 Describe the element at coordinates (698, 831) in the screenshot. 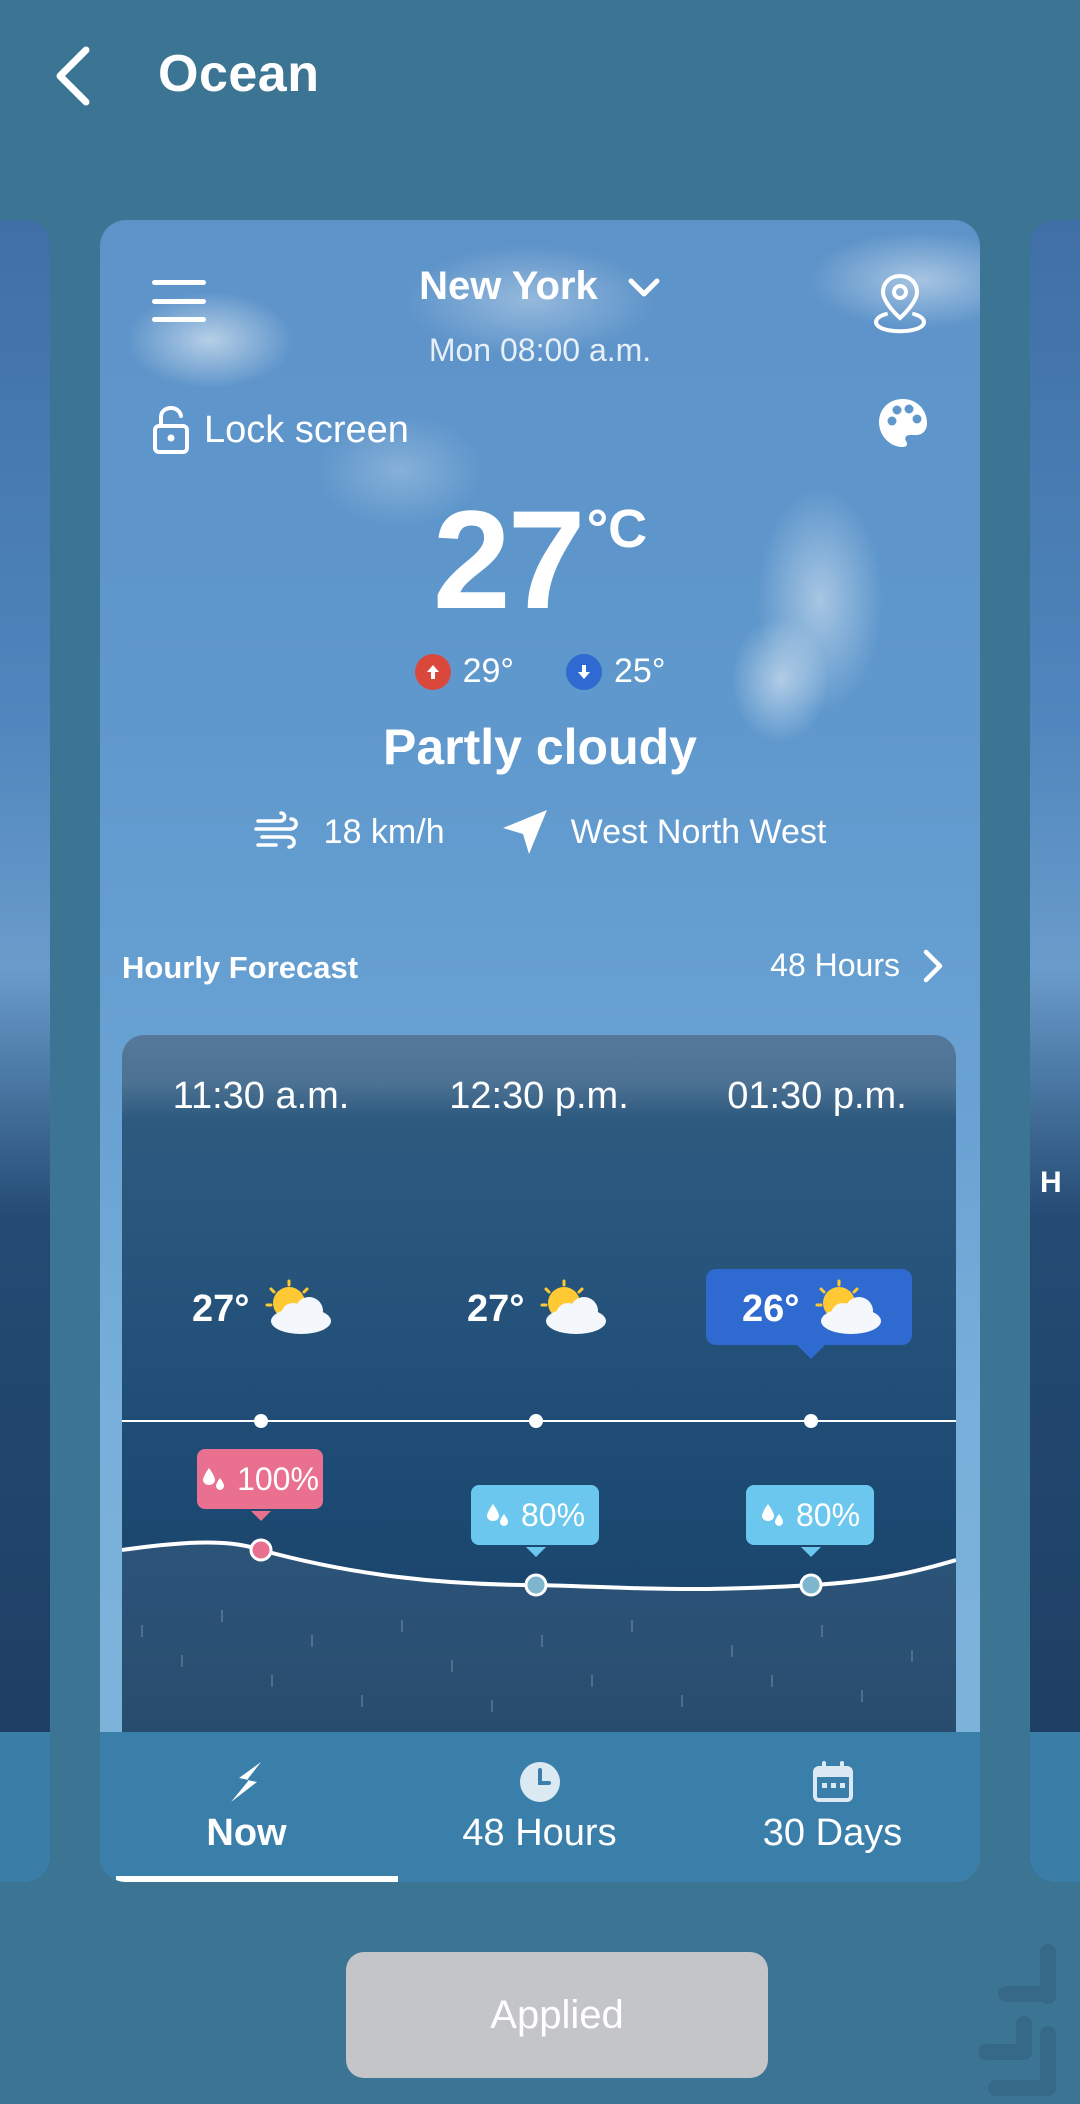

I see `wind-direction: West North West` at that location.